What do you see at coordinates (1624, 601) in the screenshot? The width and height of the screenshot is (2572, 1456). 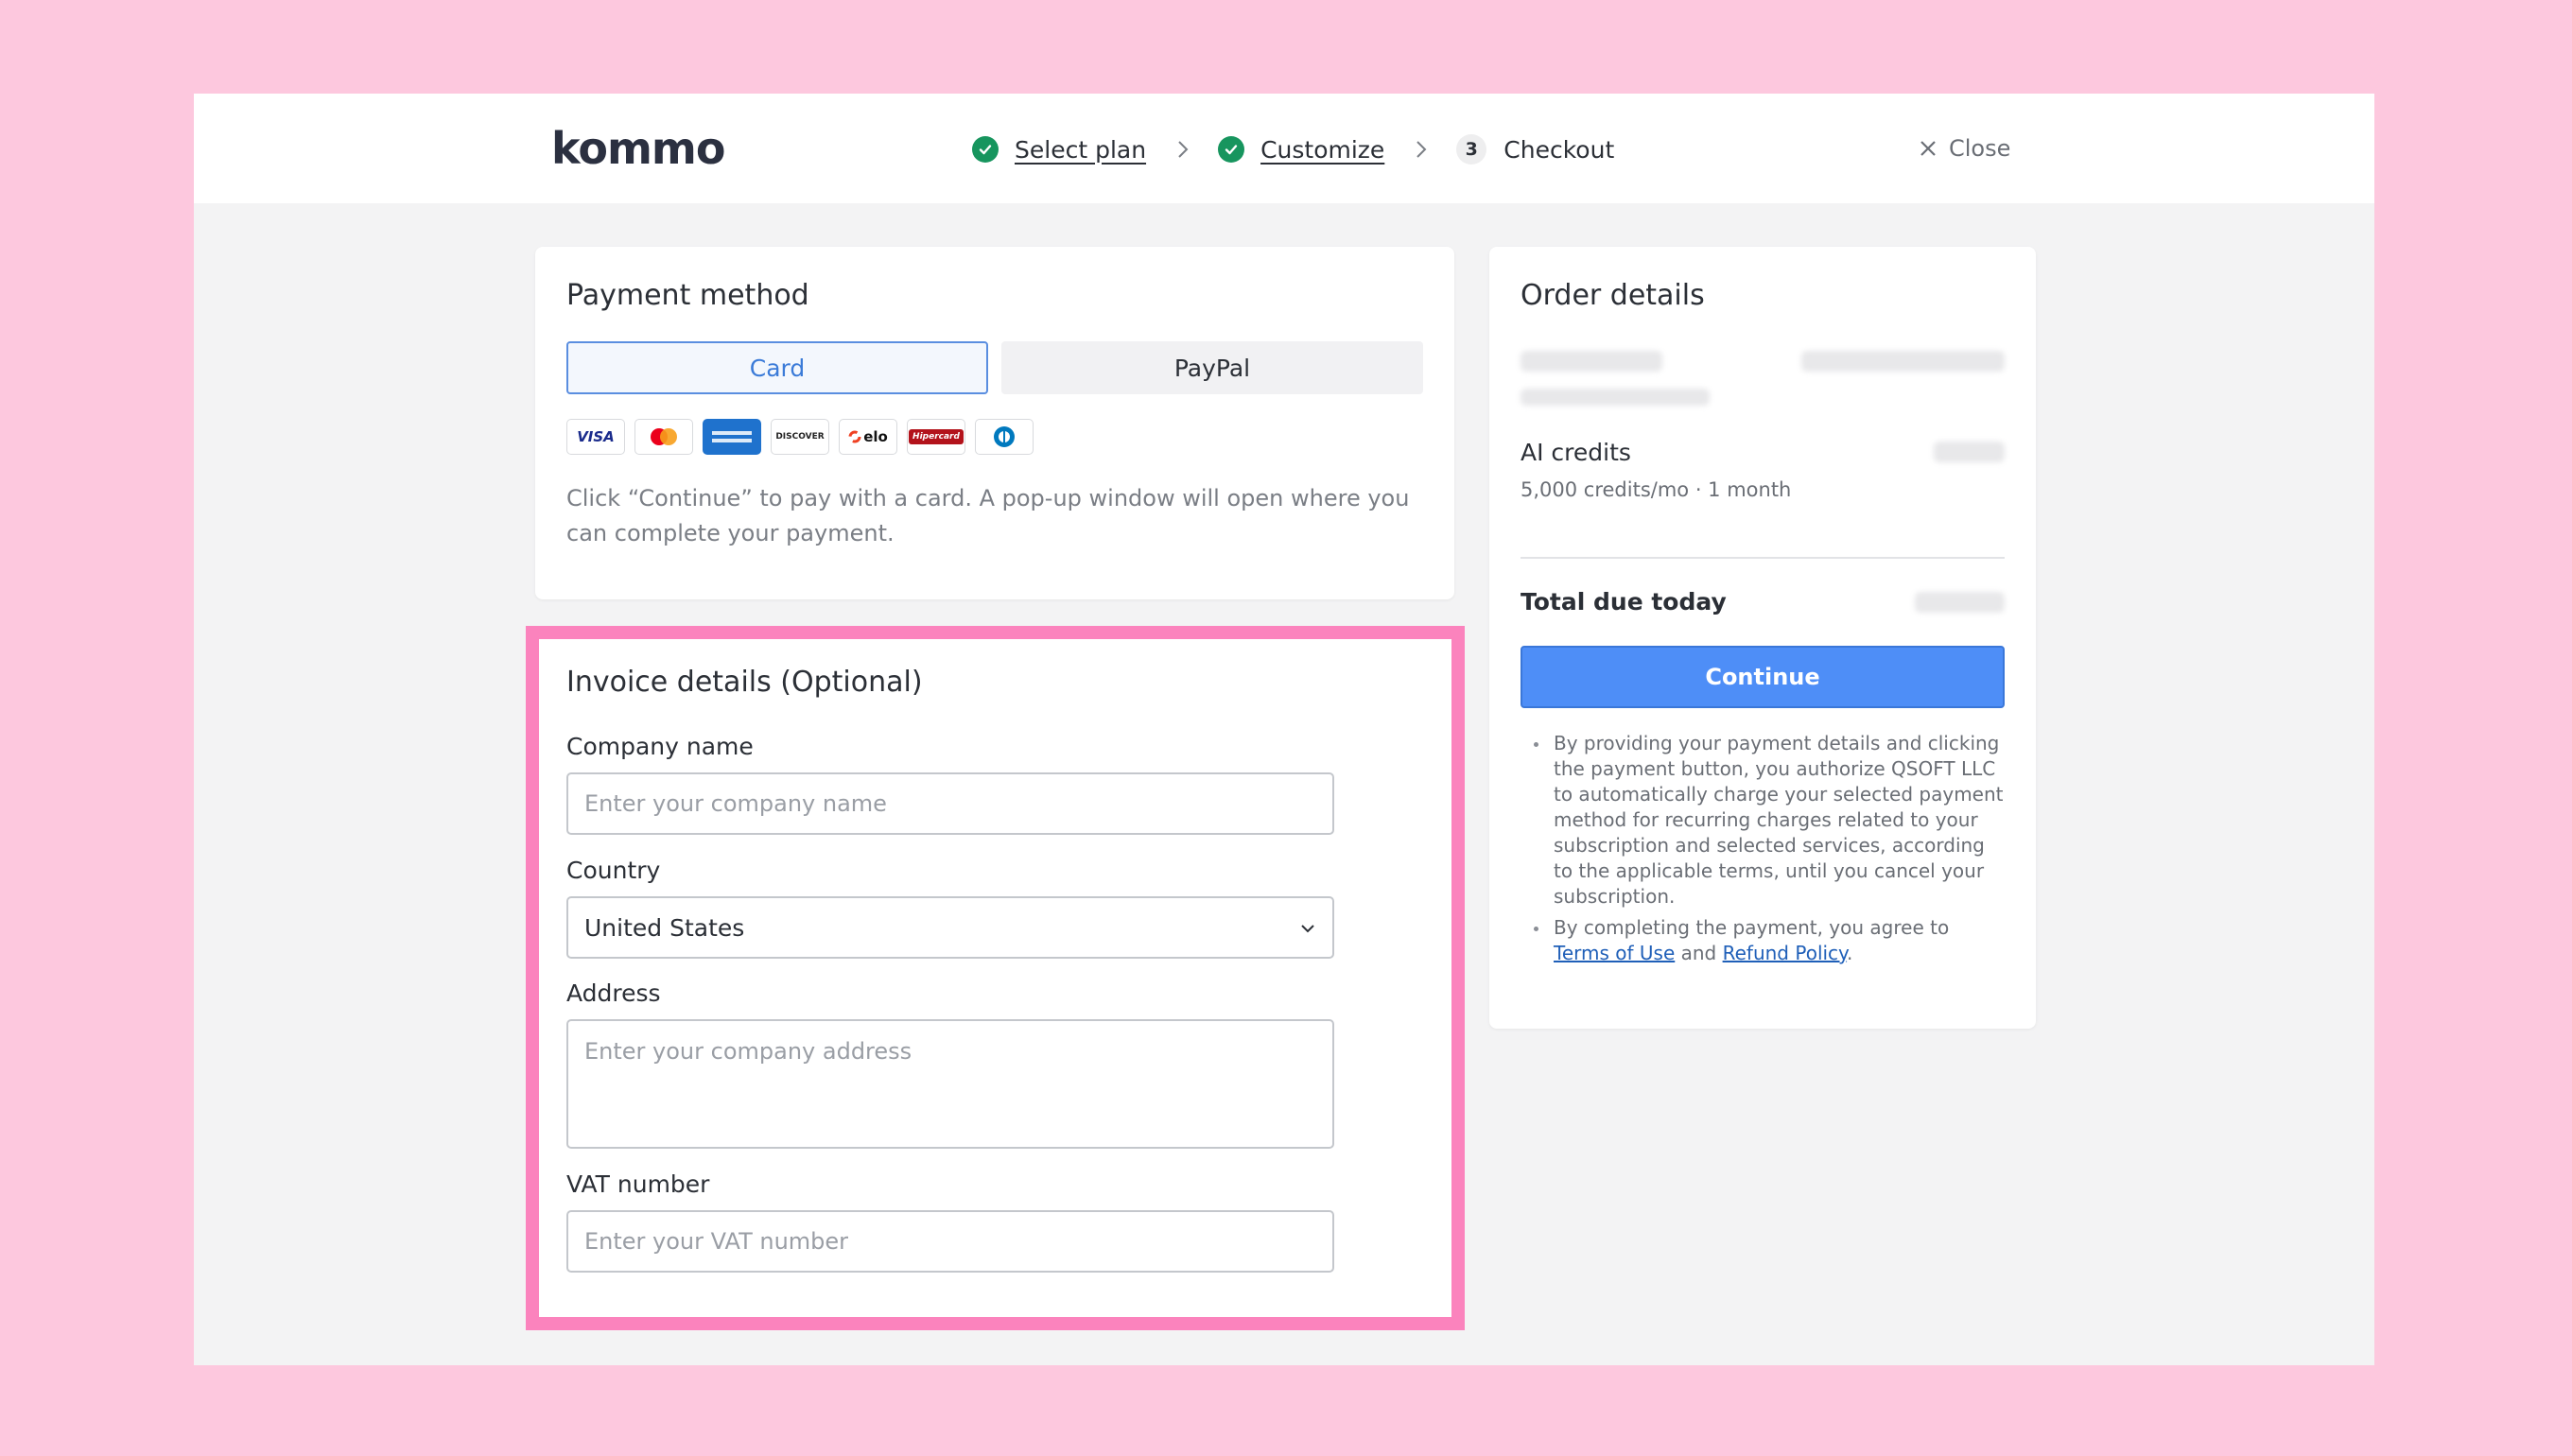 I see `total-due-label: Total due today` at bounding box center [1624, 601].